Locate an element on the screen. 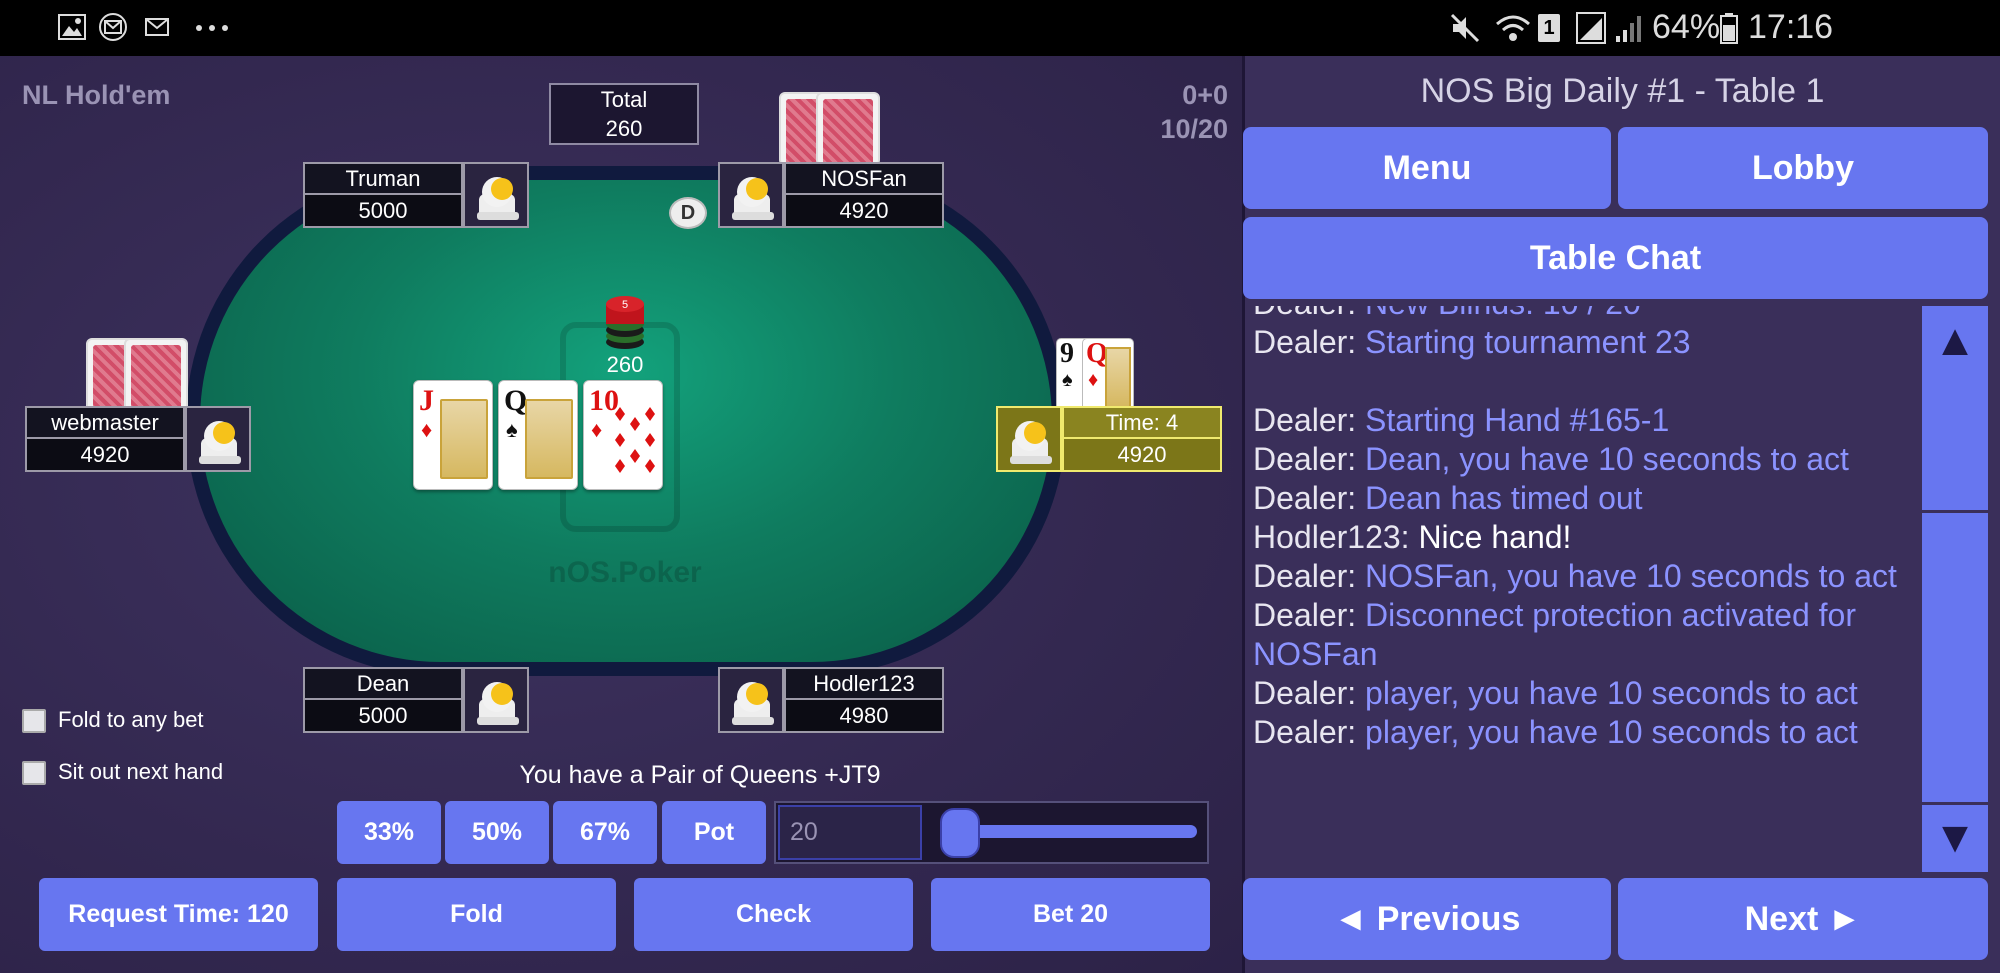 The width and height of the screenshot is (2000, 973). player-seat-truman: Truman 5000 is located at coordinates (416, 195).